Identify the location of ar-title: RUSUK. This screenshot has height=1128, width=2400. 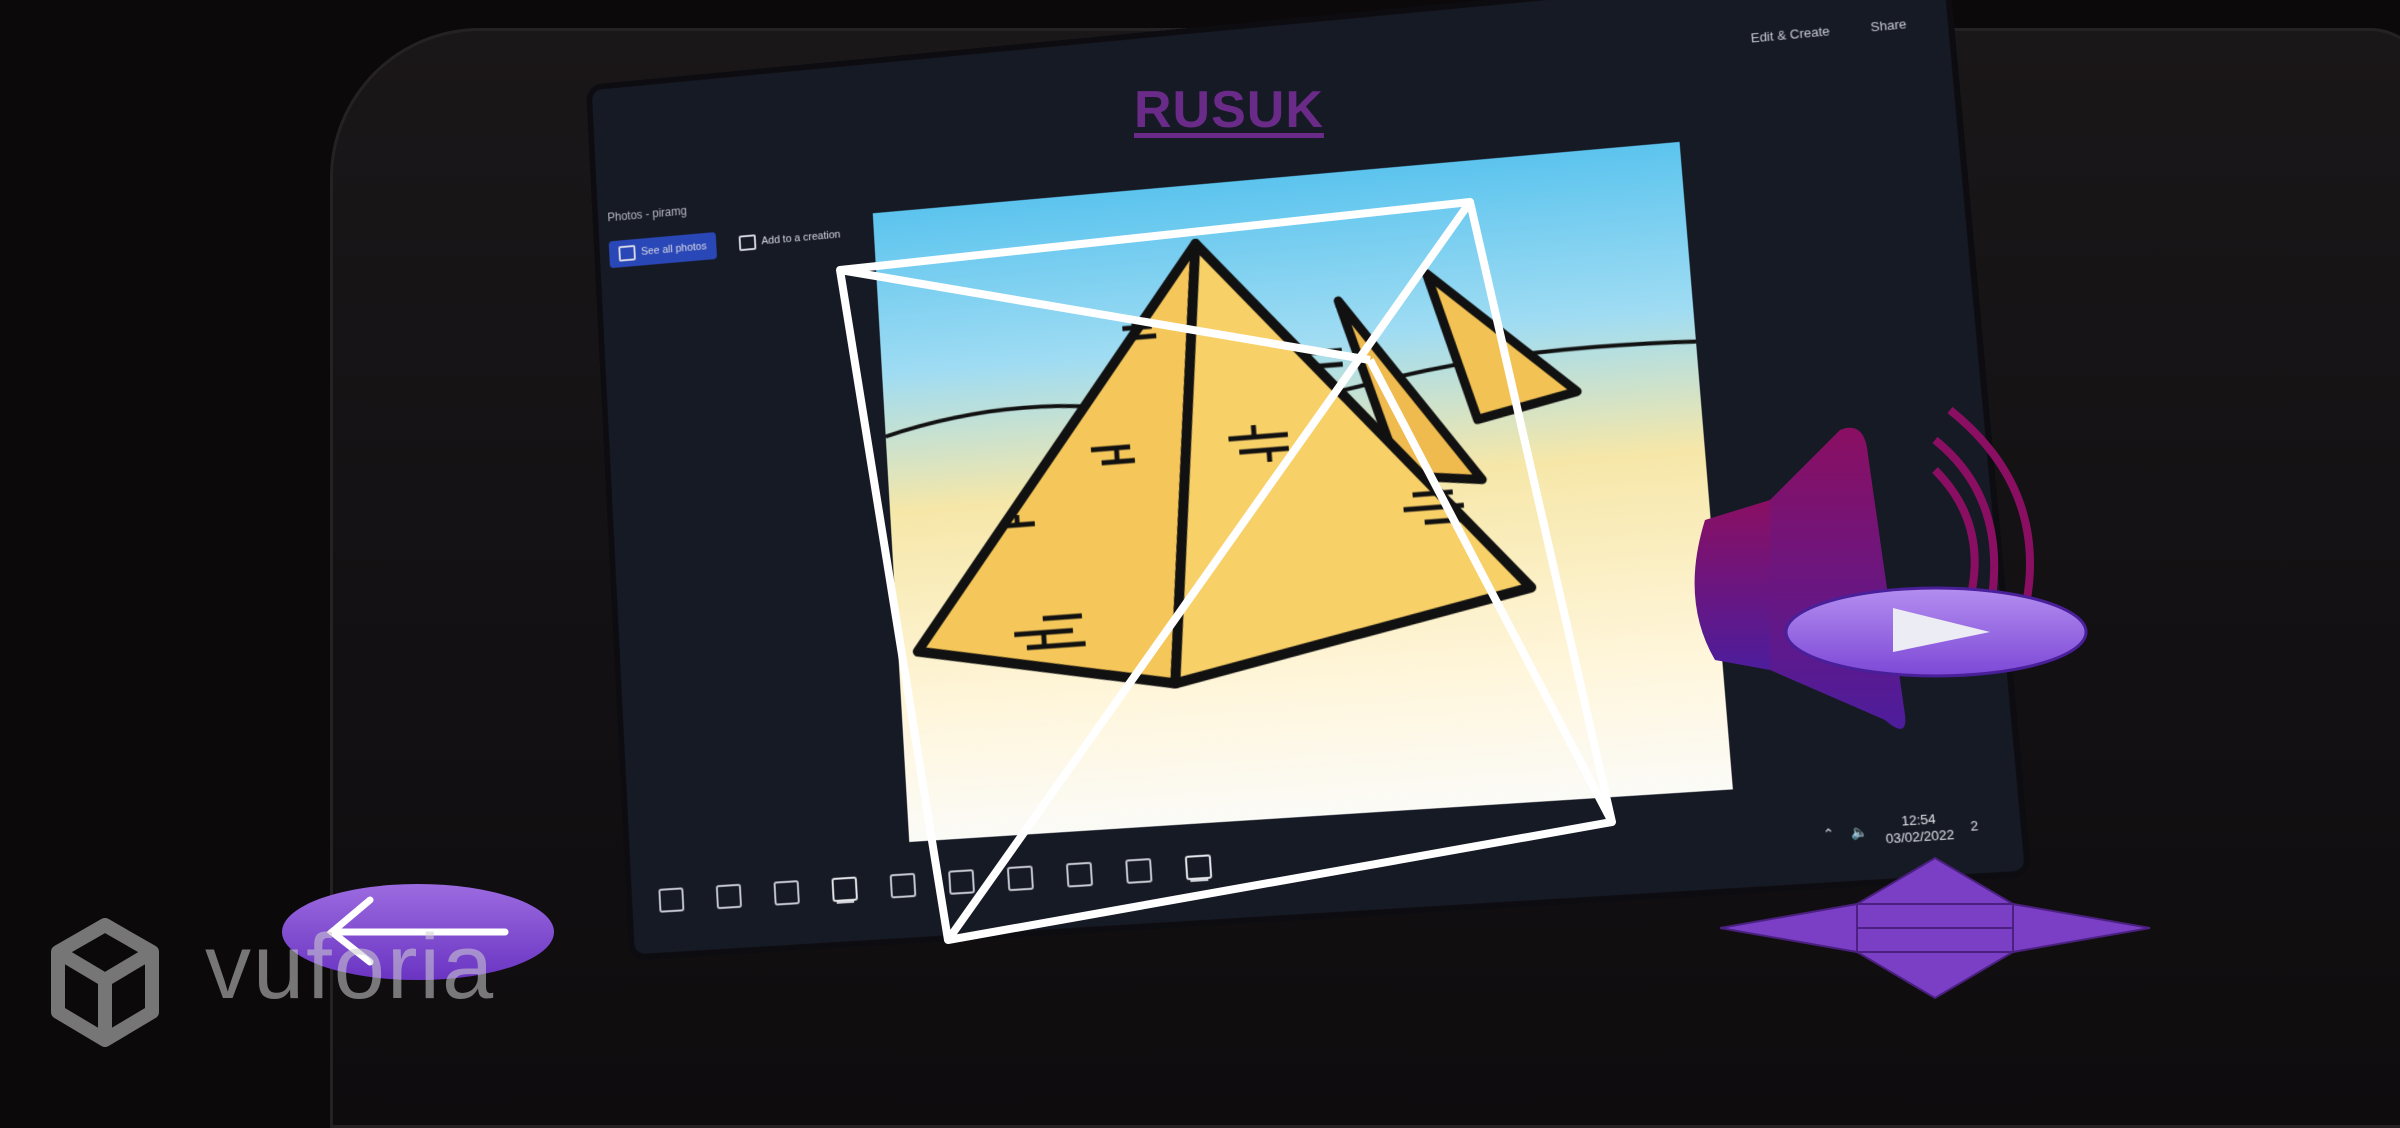
(1229, 110).